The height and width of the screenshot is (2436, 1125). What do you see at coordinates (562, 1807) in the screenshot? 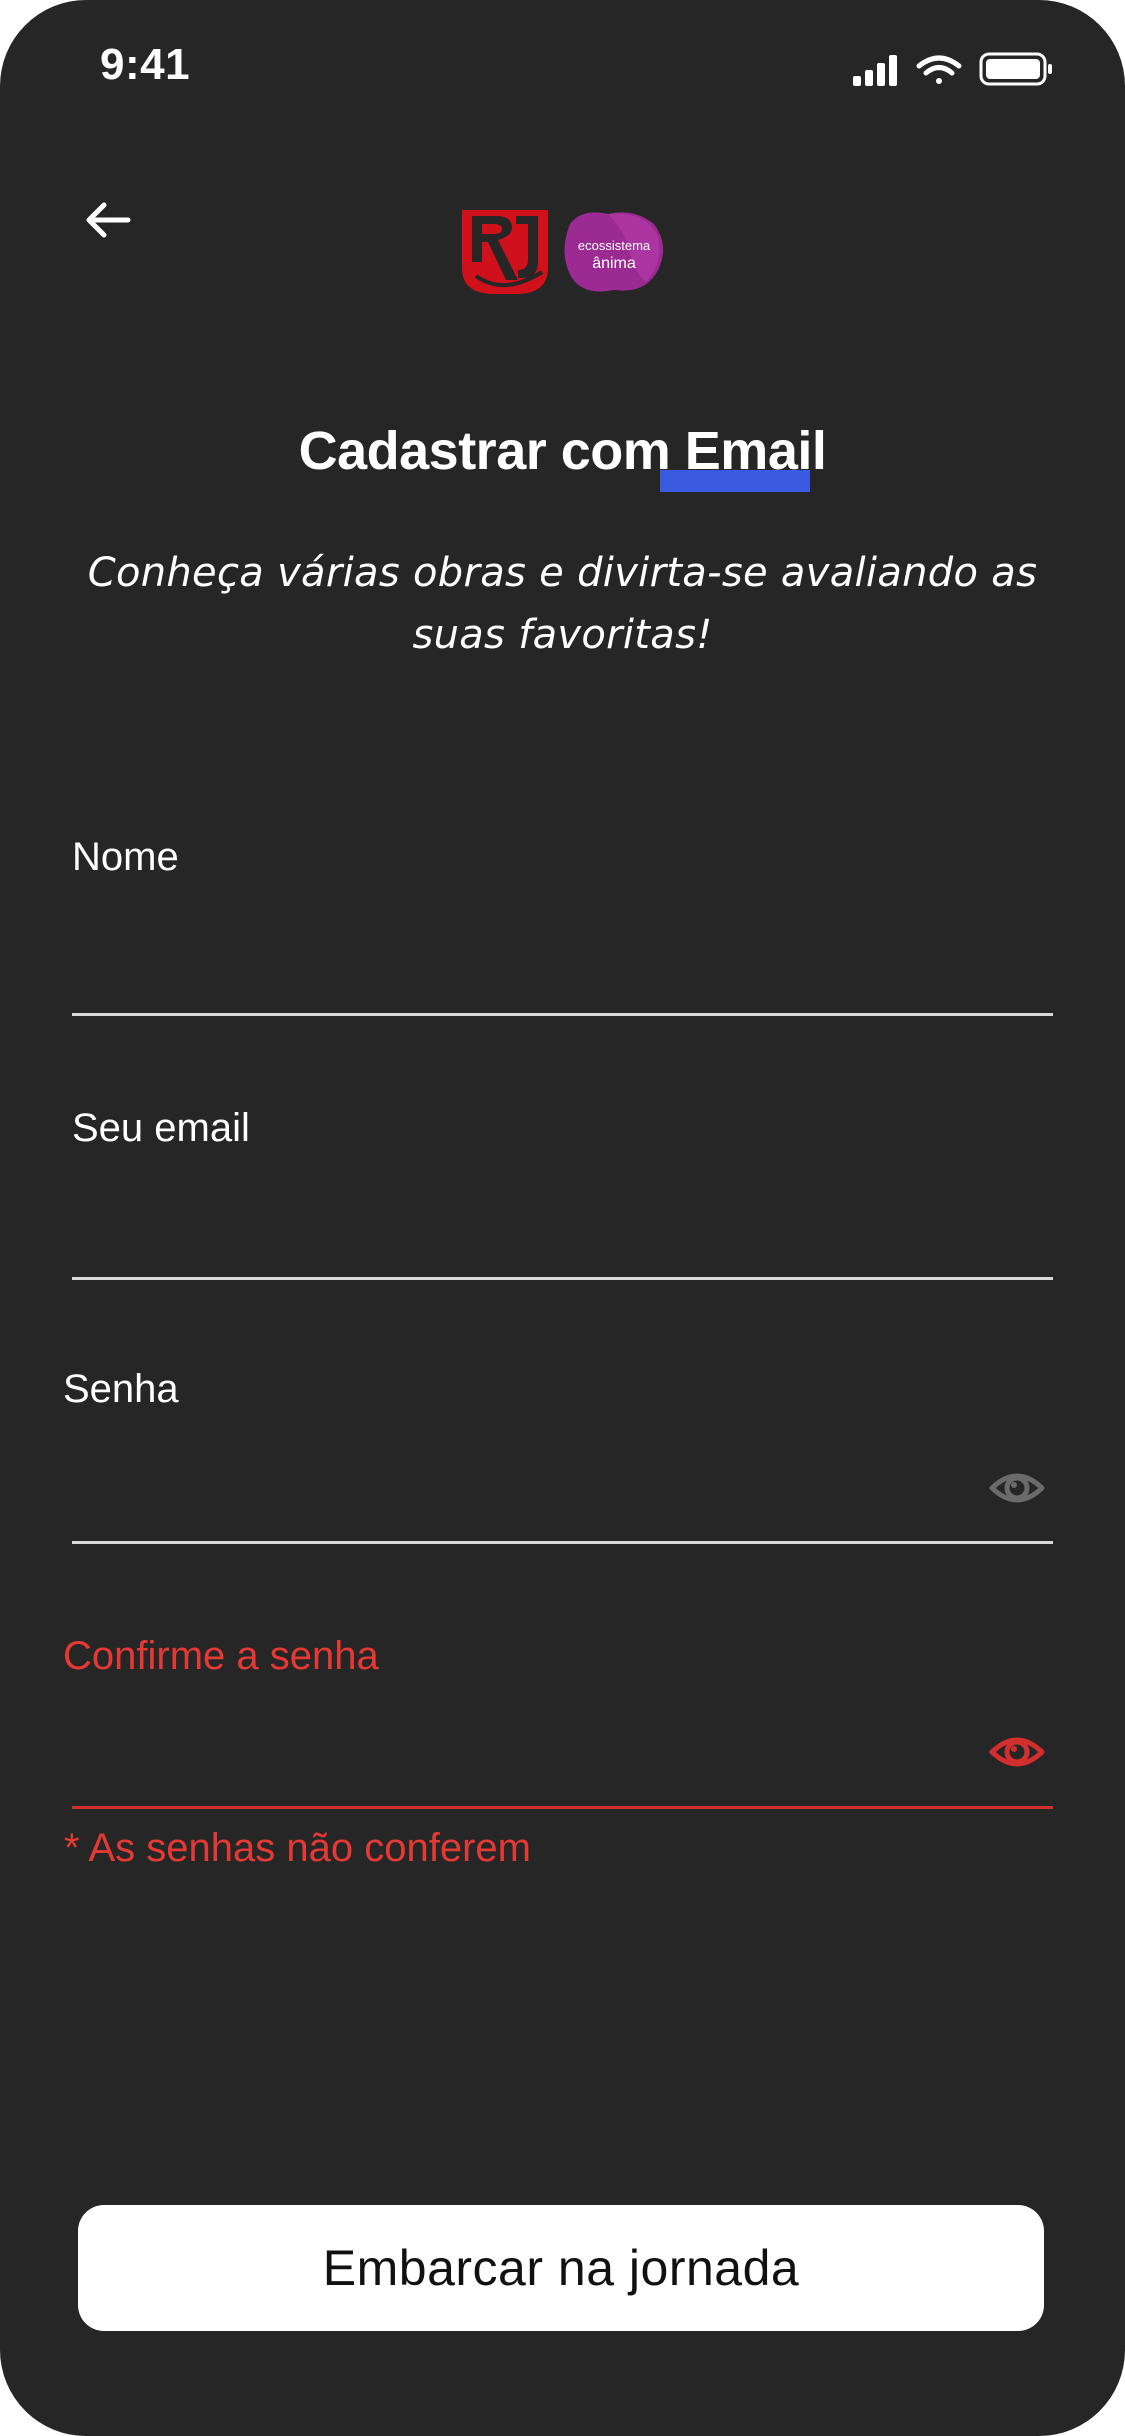
I see `confirm-password-underline` at bounding box center [562, 1807].